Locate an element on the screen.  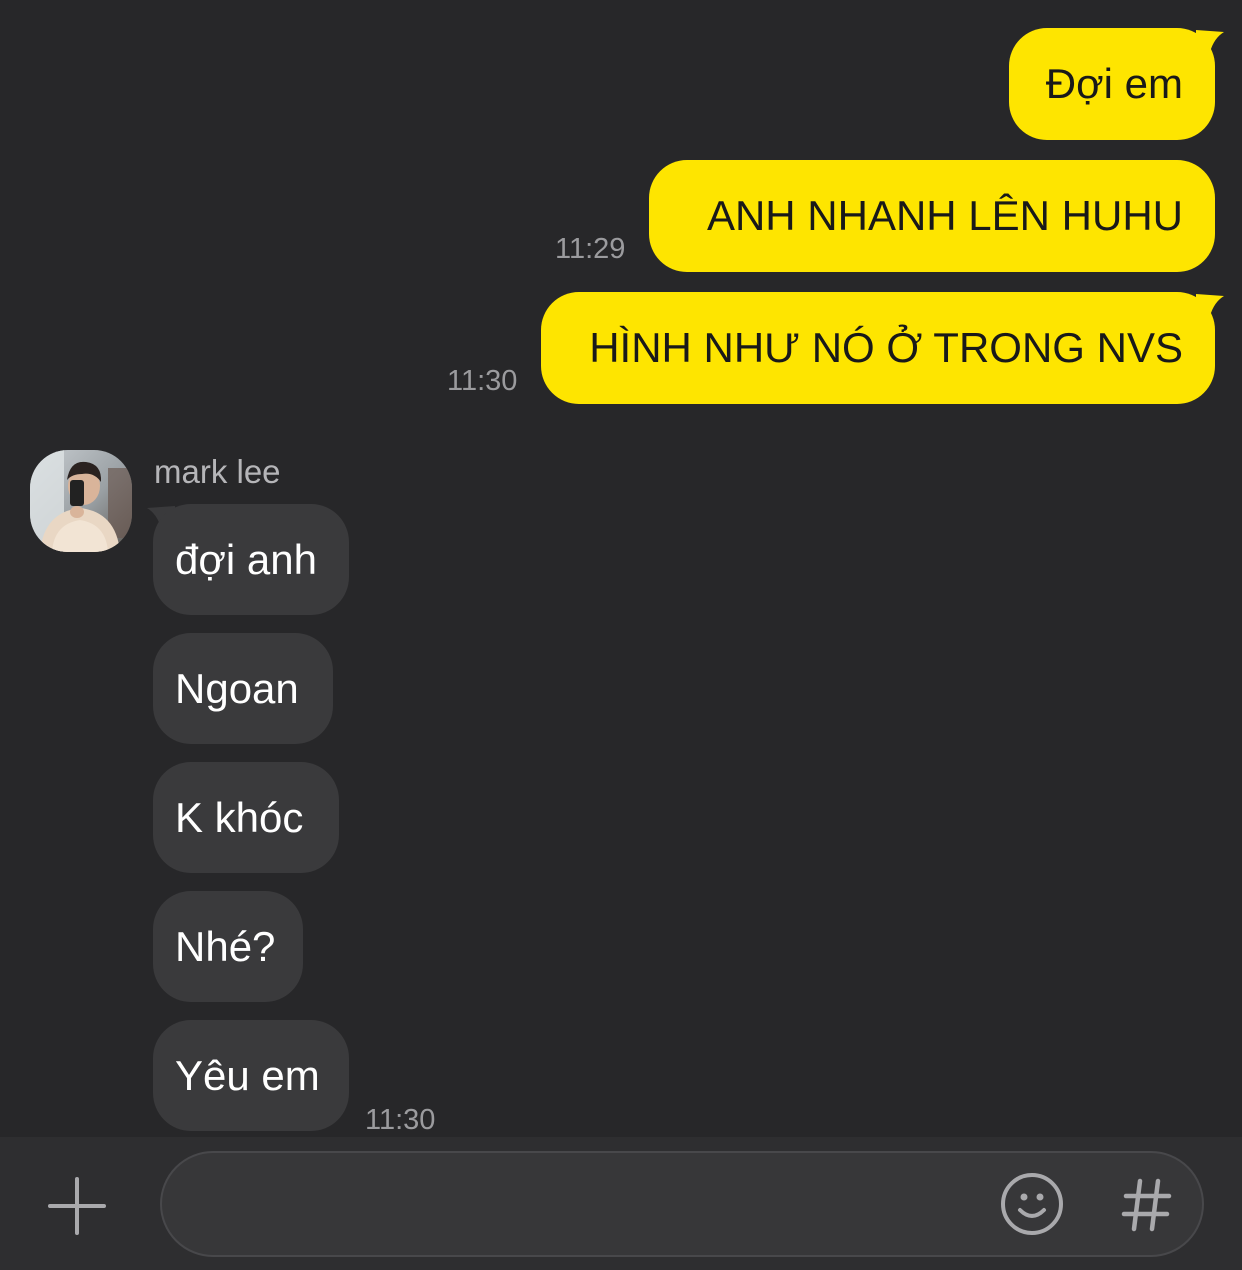
outgoing-message: Đợi em is located at coordinates (1112, 84).